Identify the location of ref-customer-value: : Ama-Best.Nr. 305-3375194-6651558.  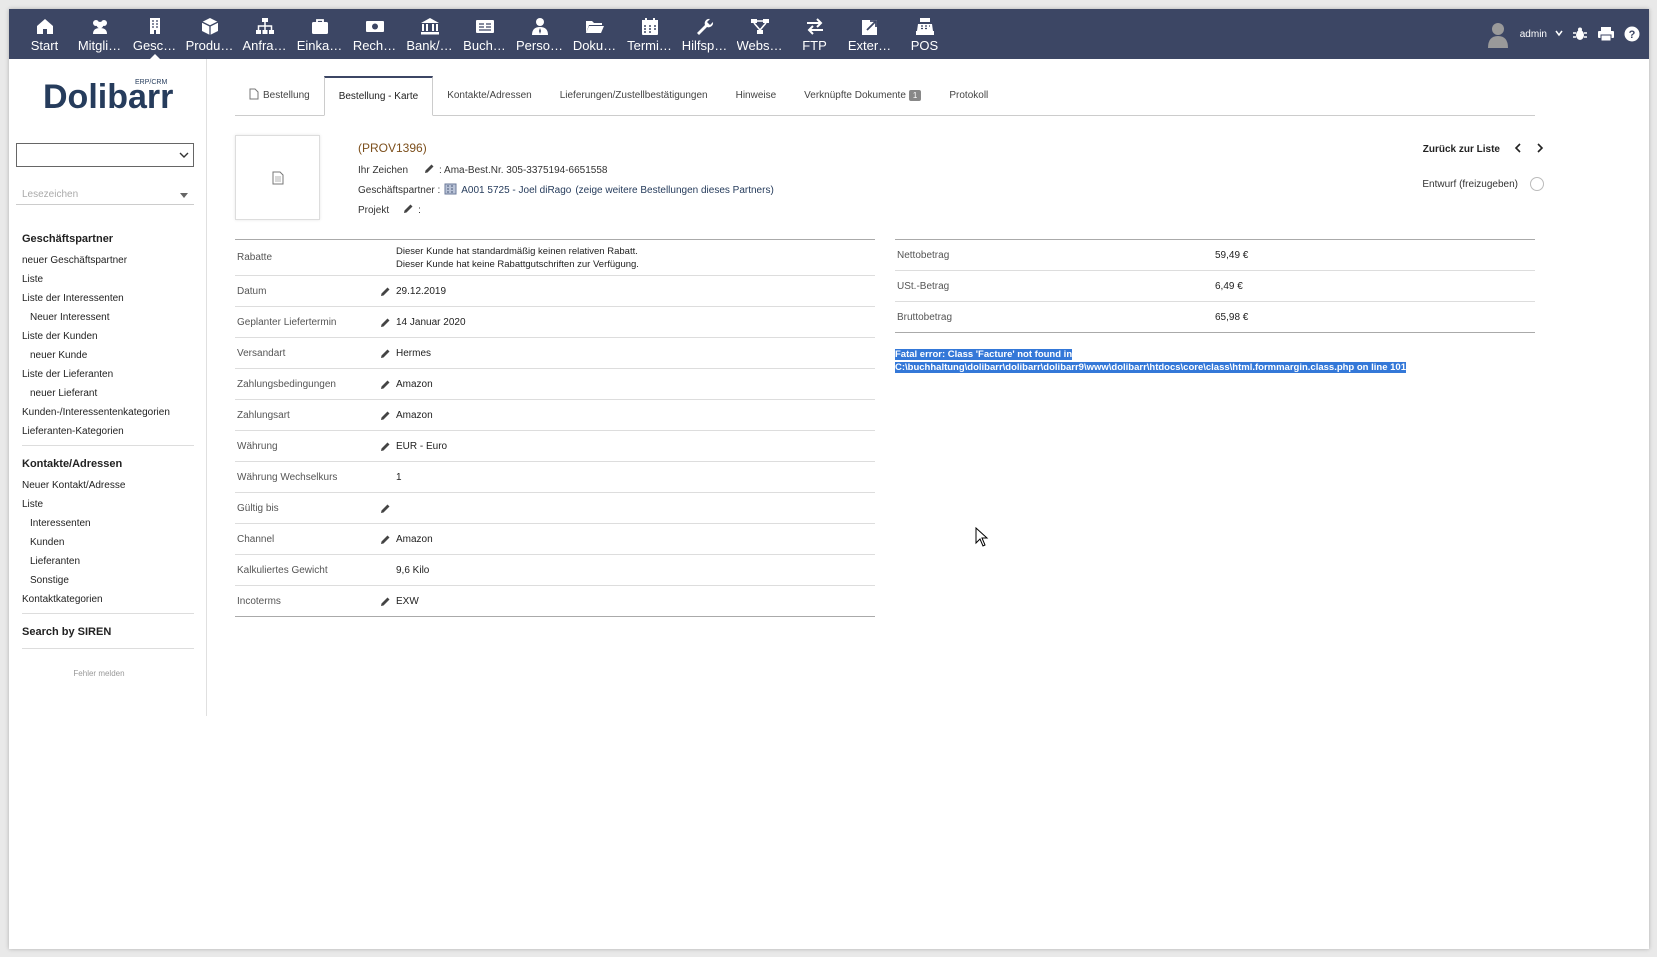
(523, 170).